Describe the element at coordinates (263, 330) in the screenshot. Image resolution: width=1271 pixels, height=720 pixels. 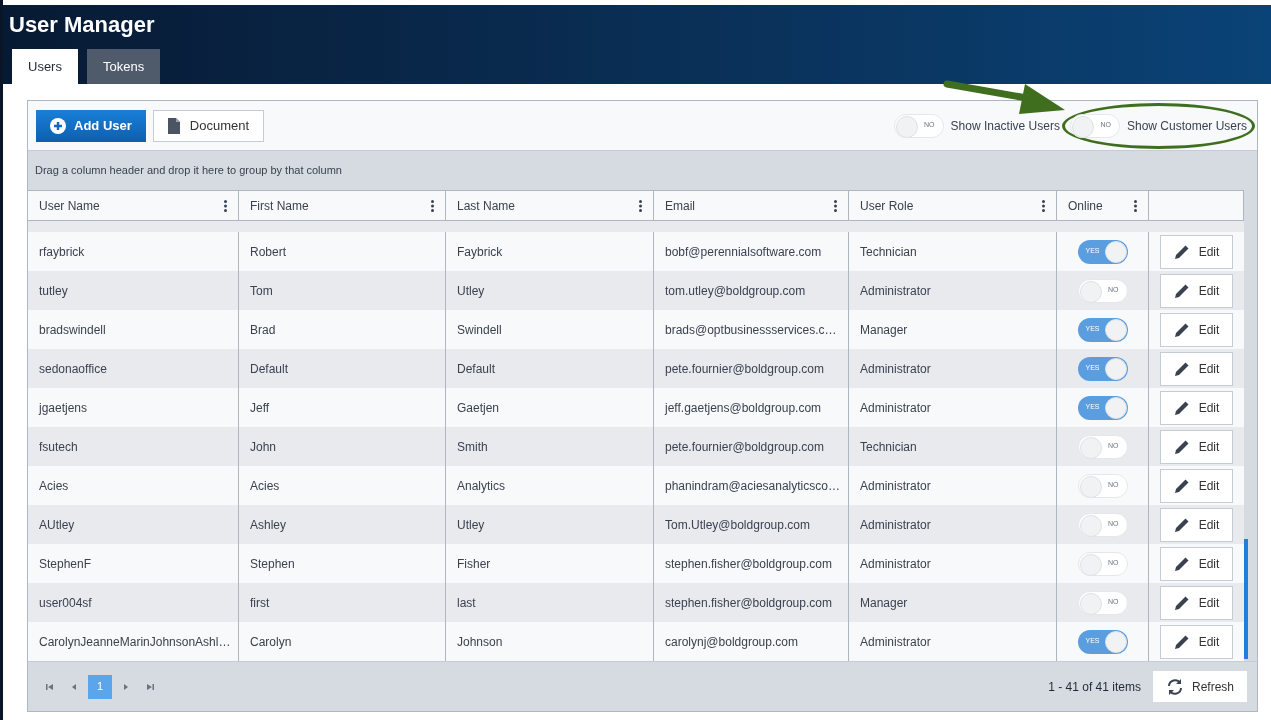
I see `table-cell-text: Brad` at that location.